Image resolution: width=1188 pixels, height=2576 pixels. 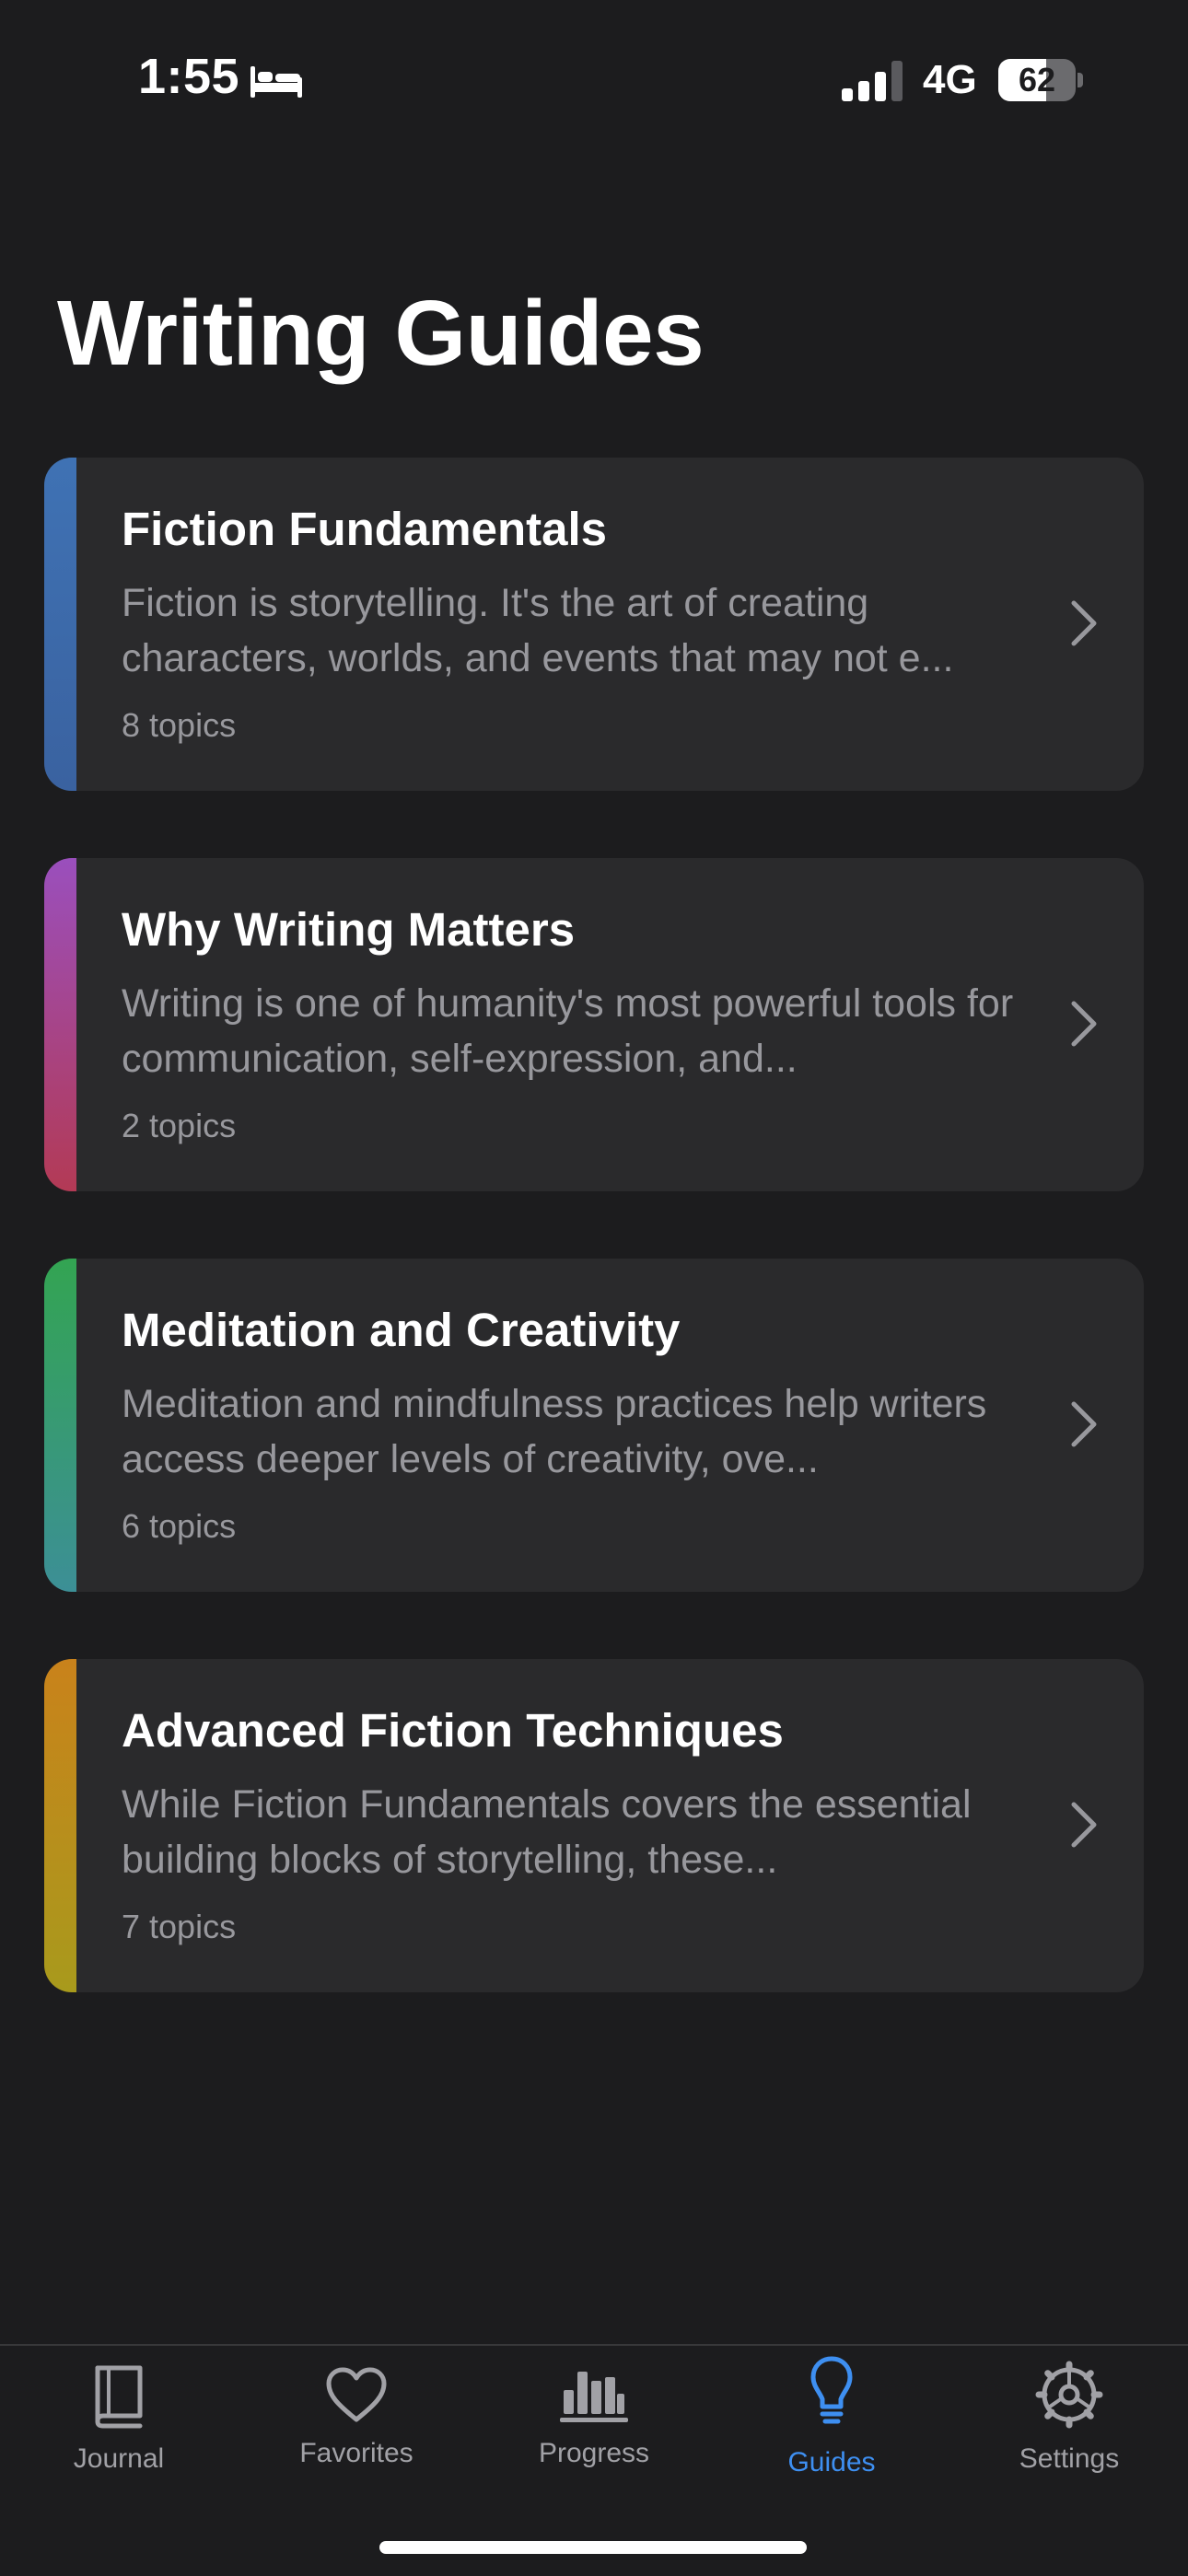 What do you see at coordinates (179, 1926) in the screenshot?
I see `guide-topic-count: 7 topics` at bounding box center [179, 1926].